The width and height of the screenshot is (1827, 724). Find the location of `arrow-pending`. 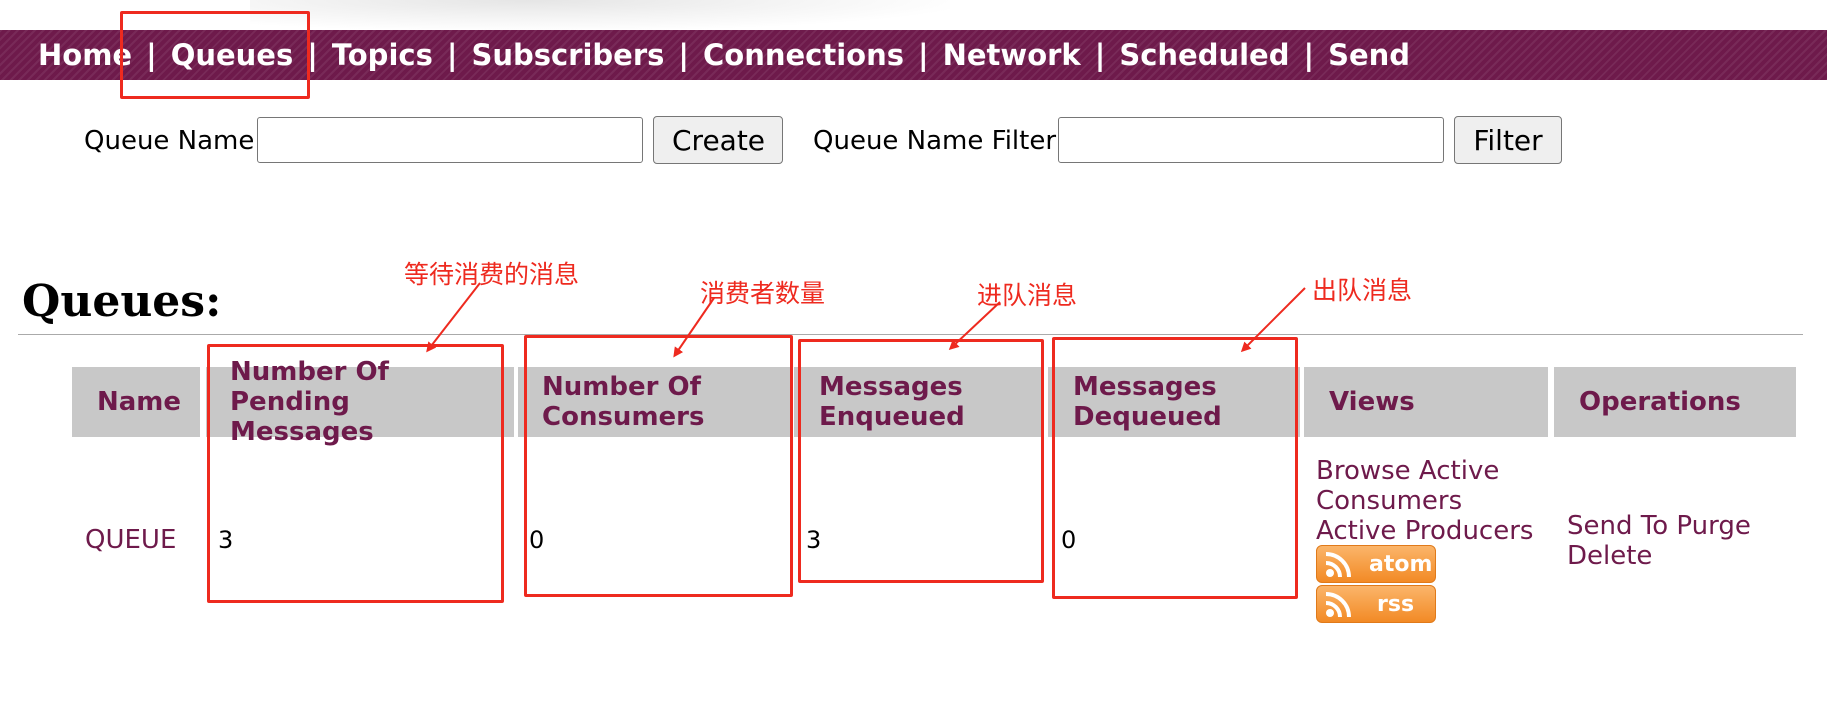

arrow-pending is located at coordinates (453, 317).